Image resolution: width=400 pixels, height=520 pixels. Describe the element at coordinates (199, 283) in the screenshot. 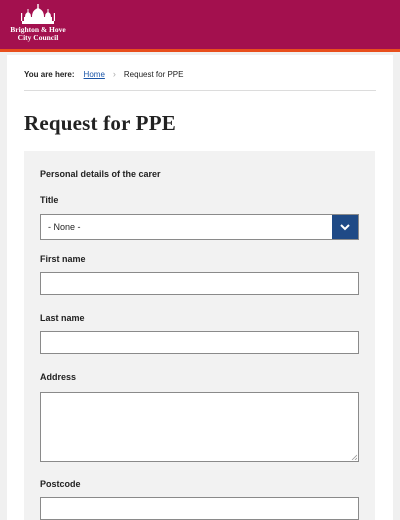

I see `first-name-input` at that location.